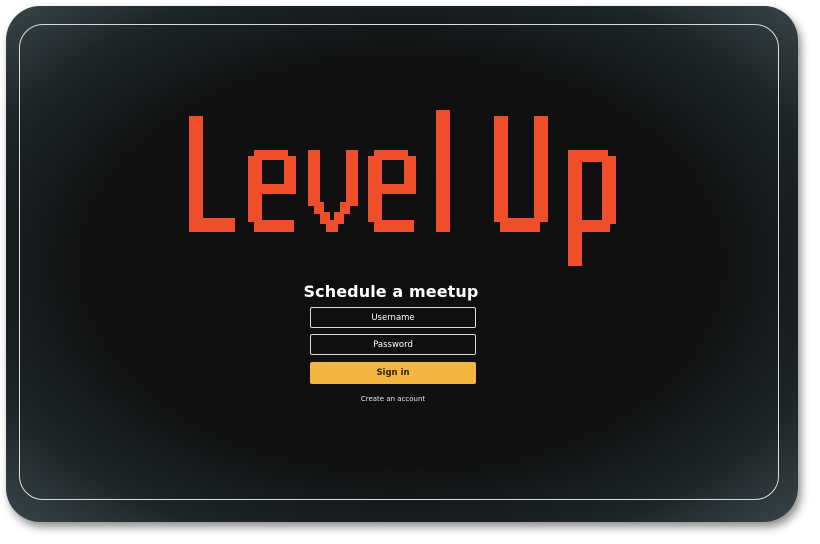 This screenshot has width=820, height=544. Describe the element at coordinates (402, 188) in the screenshot. I see `level-up-logo` at that location.